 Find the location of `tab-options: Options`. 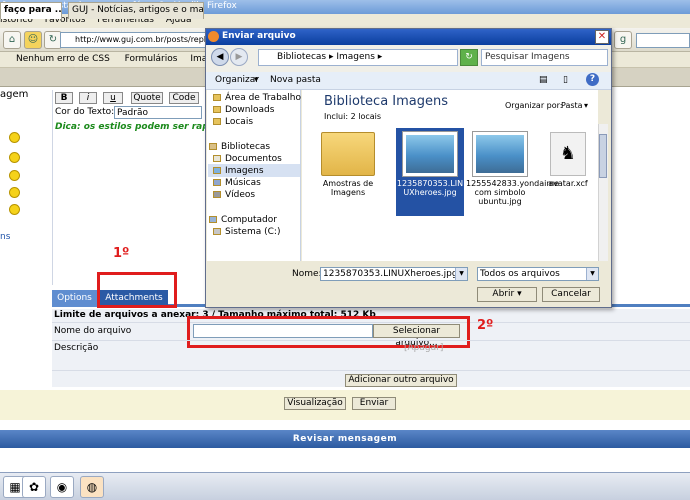

tab-options: Options is located at coordinates (74, 298).